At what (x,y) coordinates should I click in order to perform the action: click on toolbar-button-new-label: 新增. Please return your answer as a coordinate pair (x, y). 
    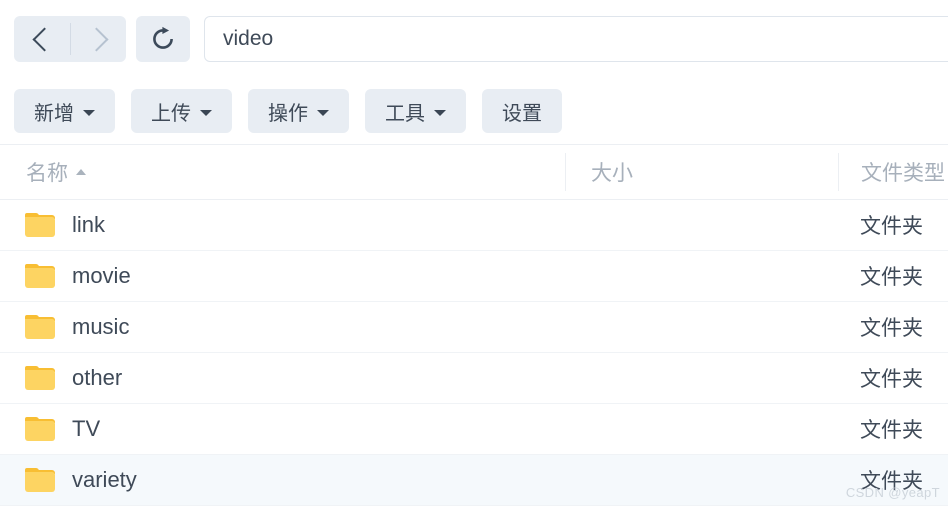
    Looking at the image, I should click on (54, 113).